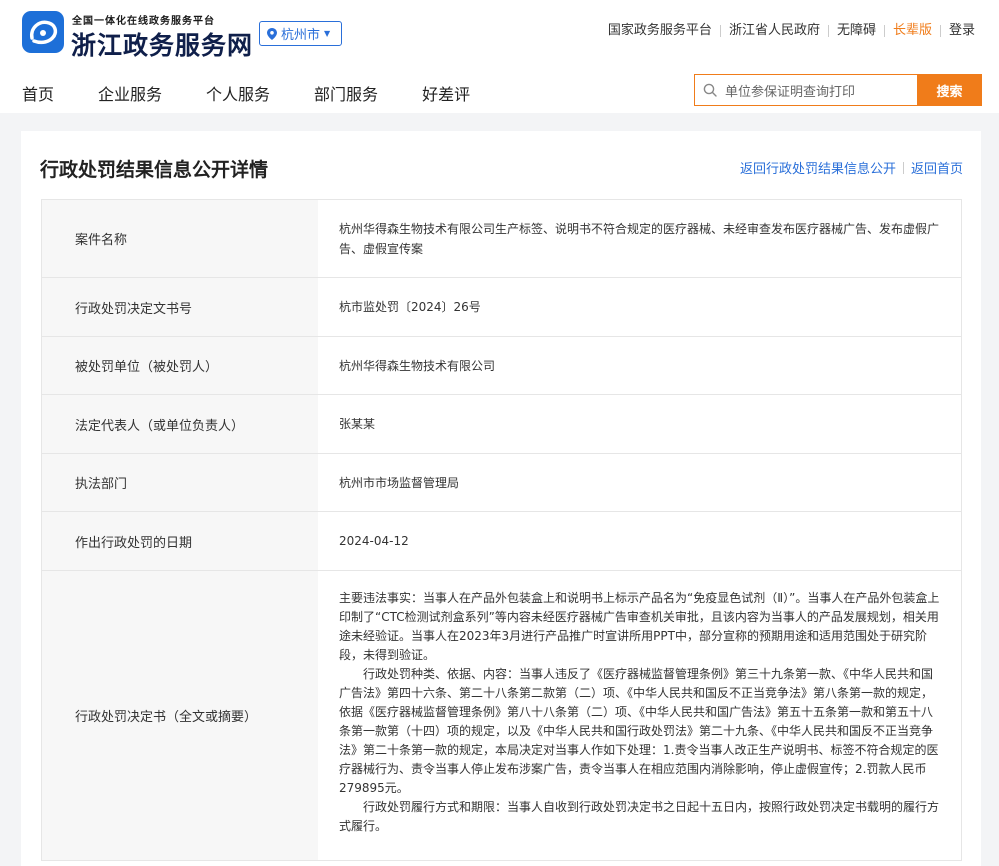  Describe the element at coordinates (417, 365) in the screenshot. I see `row-value: 杭州华得森生物技术有限公司` at that location.